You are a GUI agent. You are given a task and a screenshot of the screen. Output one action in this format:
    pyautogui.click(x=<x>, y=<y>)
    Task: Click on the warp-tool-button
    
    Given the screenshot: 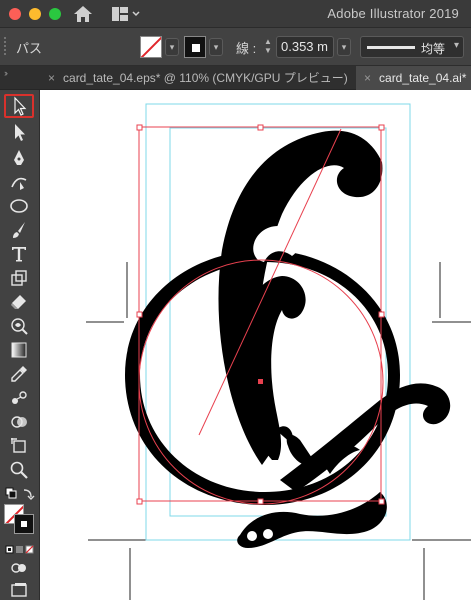 What is the action you would take?
    pyautogui.click(x=19, y=326)
    